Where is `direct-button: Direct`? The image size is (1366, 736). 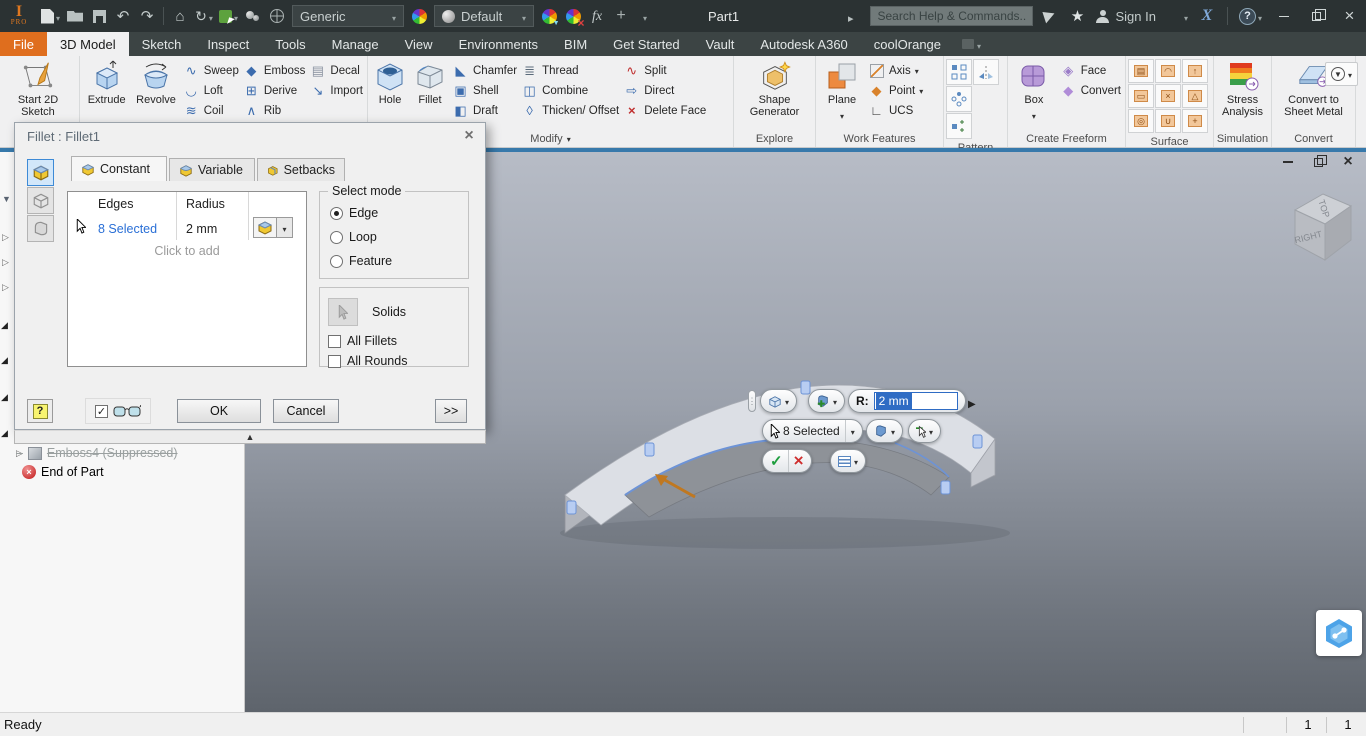
direct-button: Direct is located at coordinates (664, 90).